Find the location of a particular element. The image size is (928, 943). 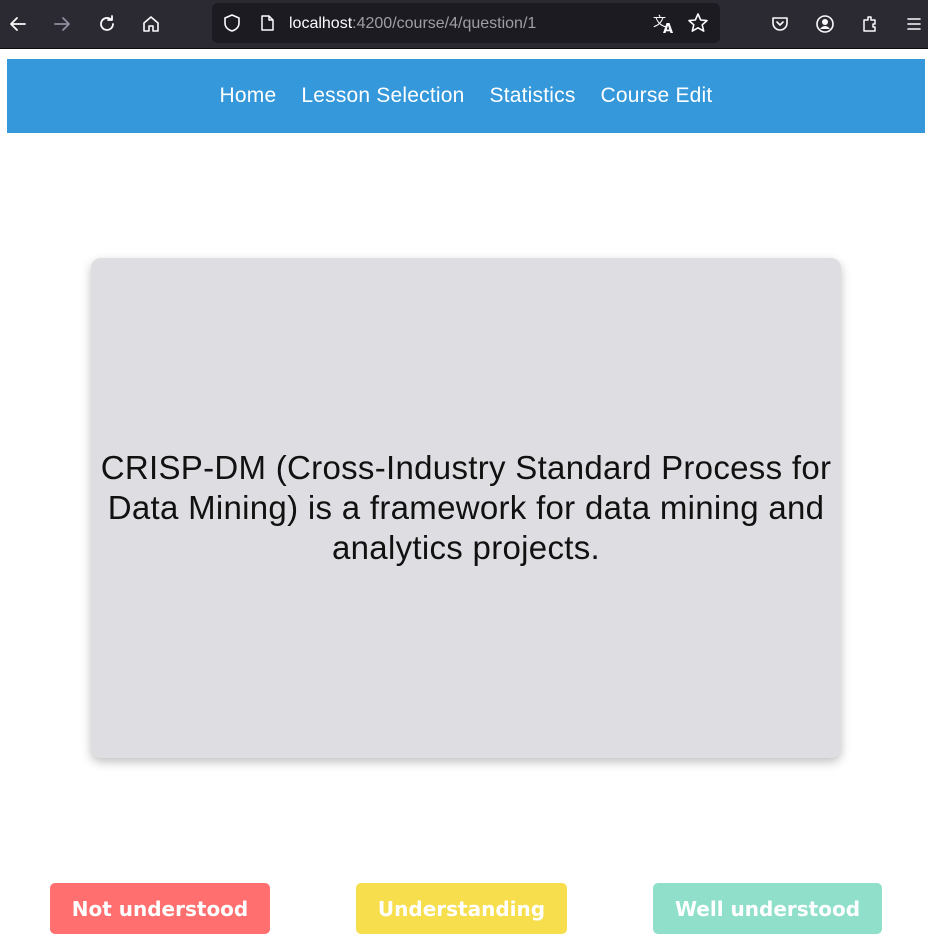

back-icon is located at coordinates (18, 24).